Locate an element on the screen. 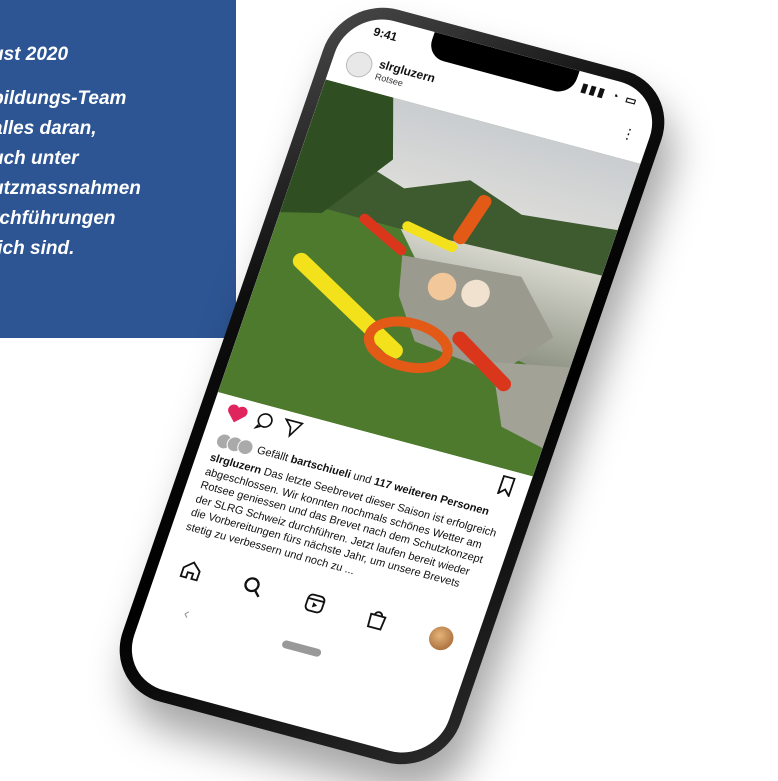 This screenshot has height=781, width=778. status-icons: ▮▮▮ ◔ ▭ is located at coordinates (610, 94).